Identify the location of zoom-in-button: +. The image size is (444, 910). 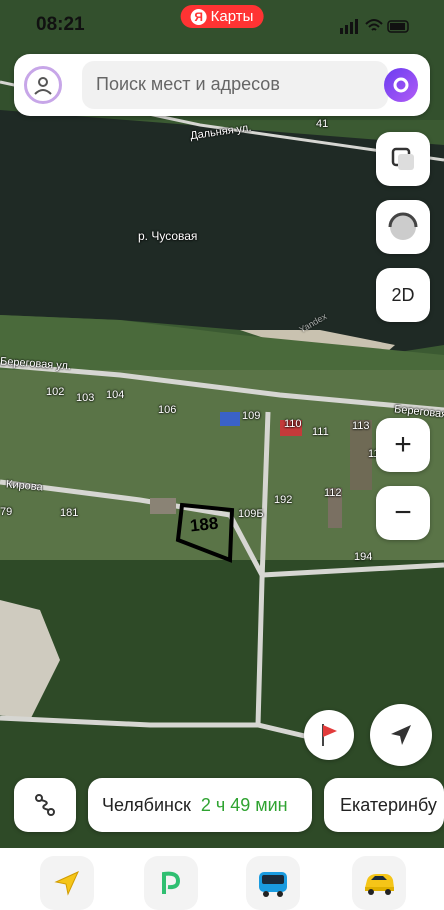
(403, 445).